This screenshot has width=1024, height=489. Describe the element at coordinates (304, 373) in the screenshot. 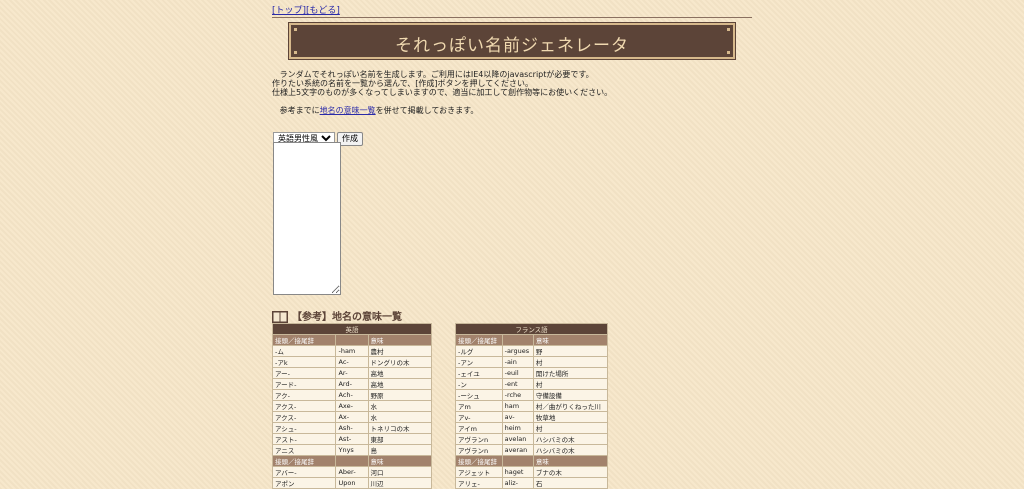

I see `cell: アー-` at that location.